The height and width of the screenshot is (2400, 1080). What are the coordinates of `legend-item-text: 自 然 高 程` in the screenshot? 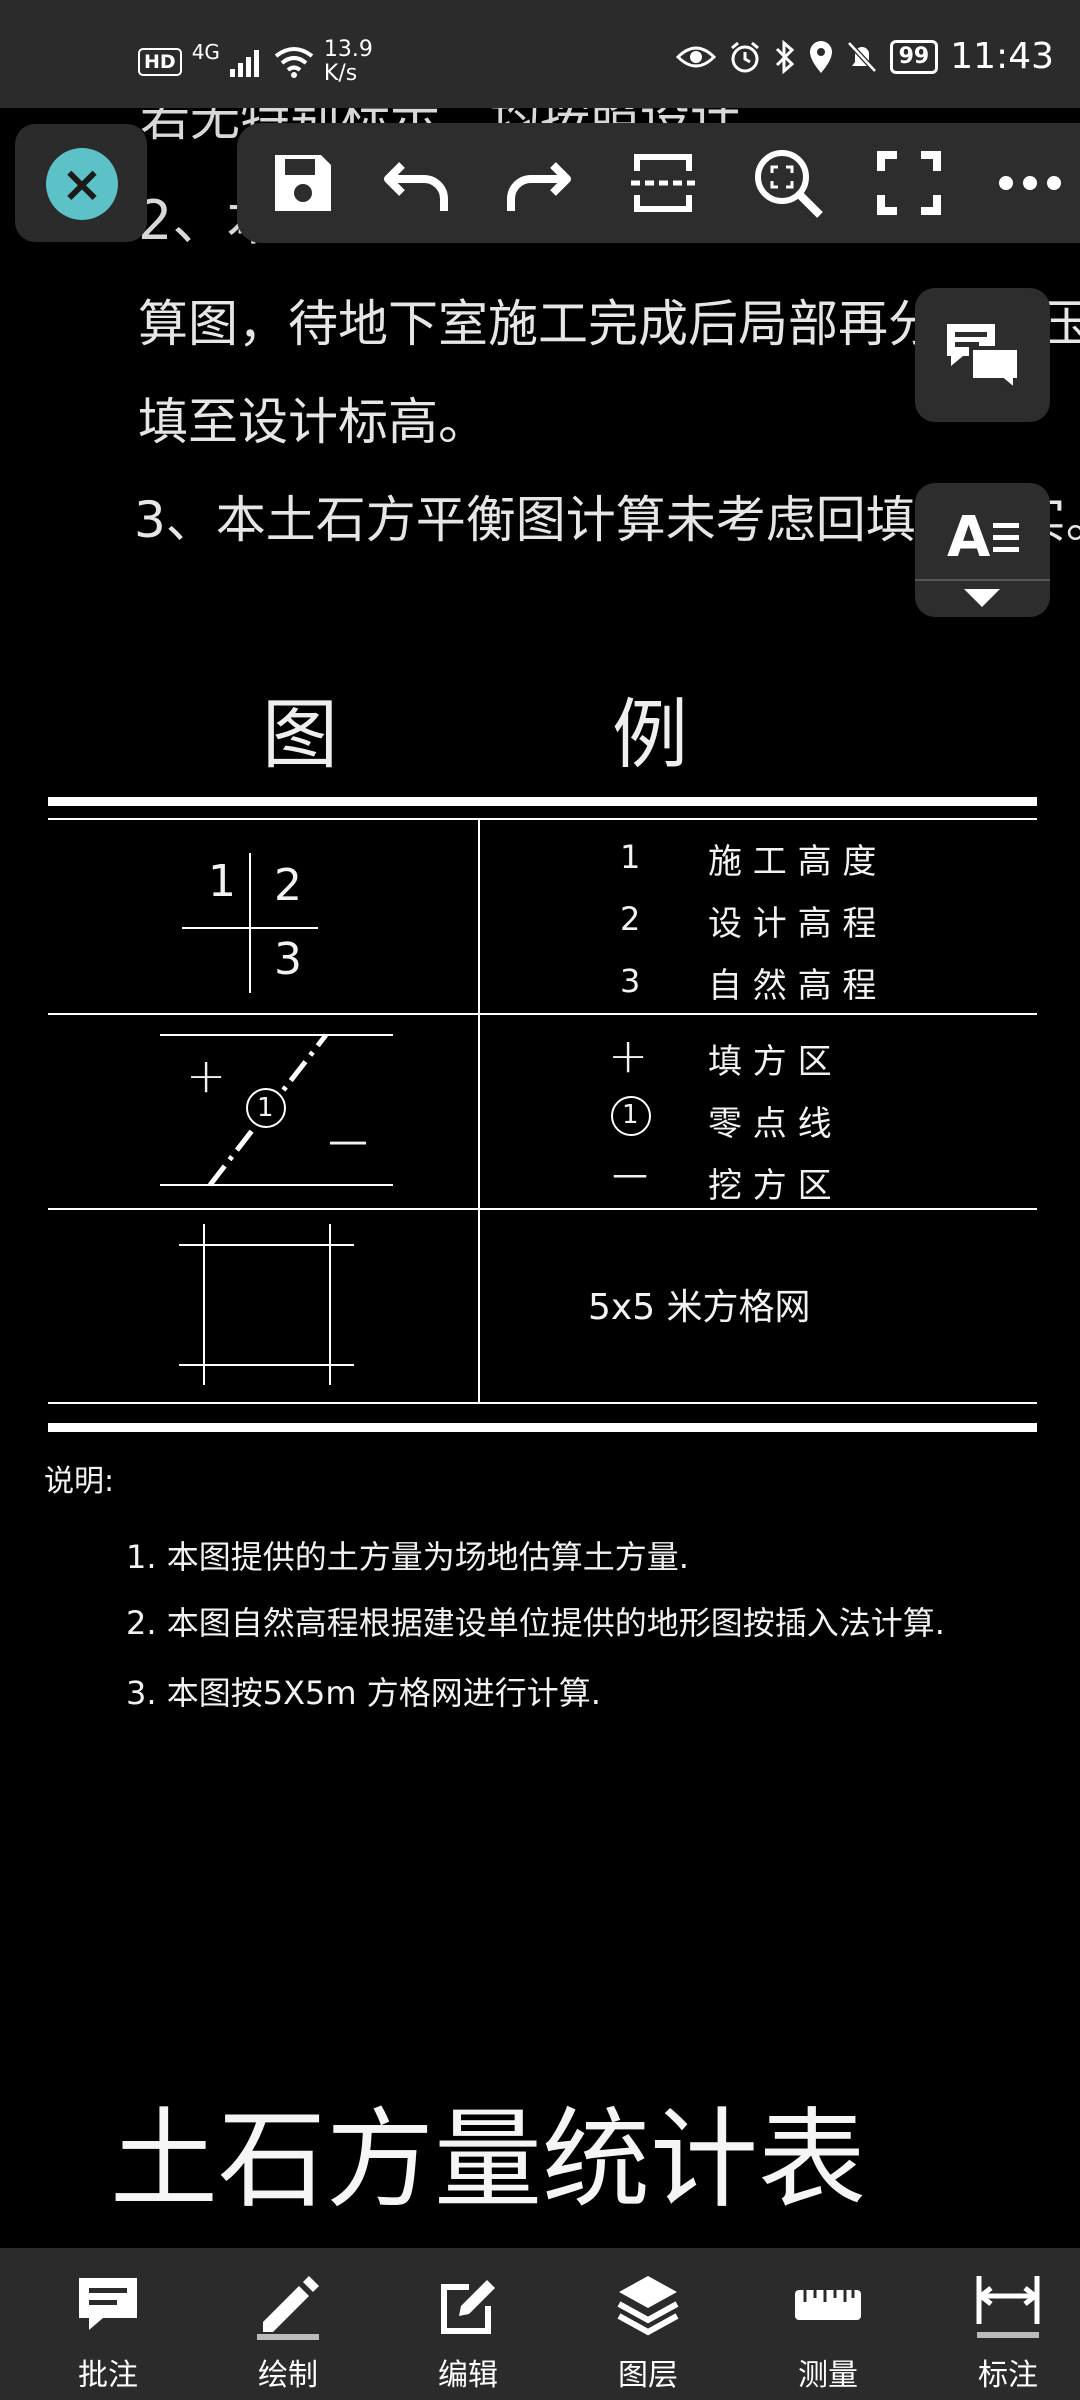 It's located at (792, 986).